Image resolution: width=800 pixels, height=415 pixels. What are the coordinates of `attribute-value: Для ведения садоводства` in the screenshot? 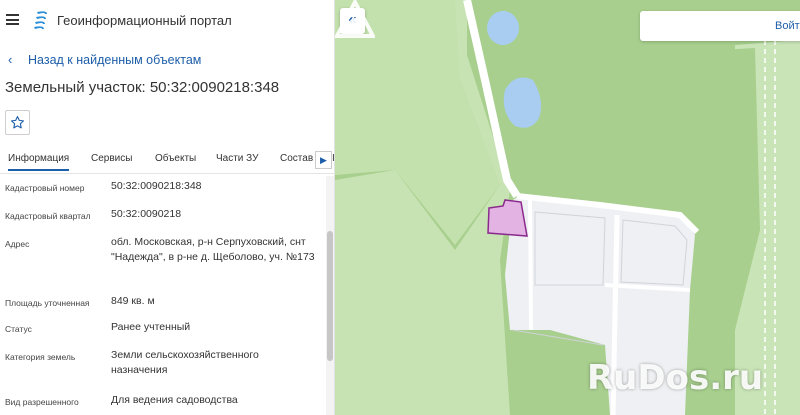 It's located at (174, 400).